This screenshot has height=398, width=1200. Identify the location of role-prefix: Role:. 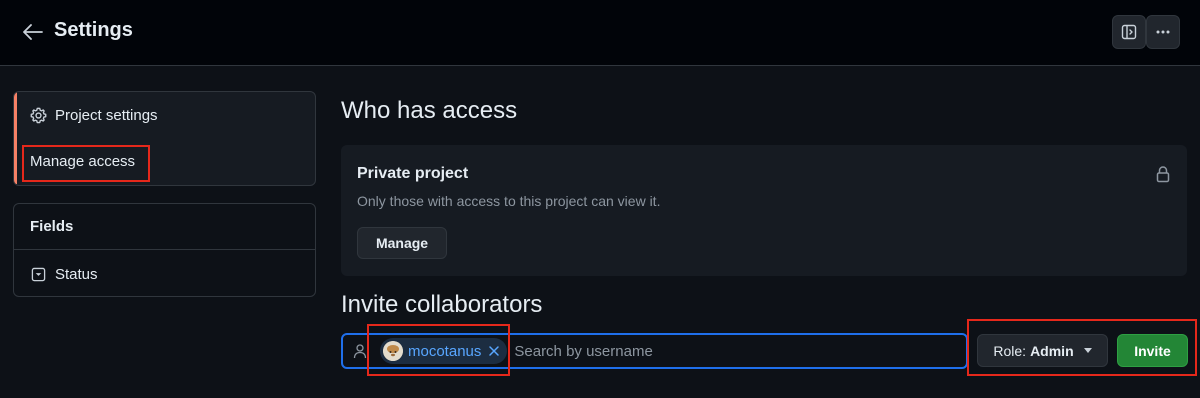
(1010, 350).